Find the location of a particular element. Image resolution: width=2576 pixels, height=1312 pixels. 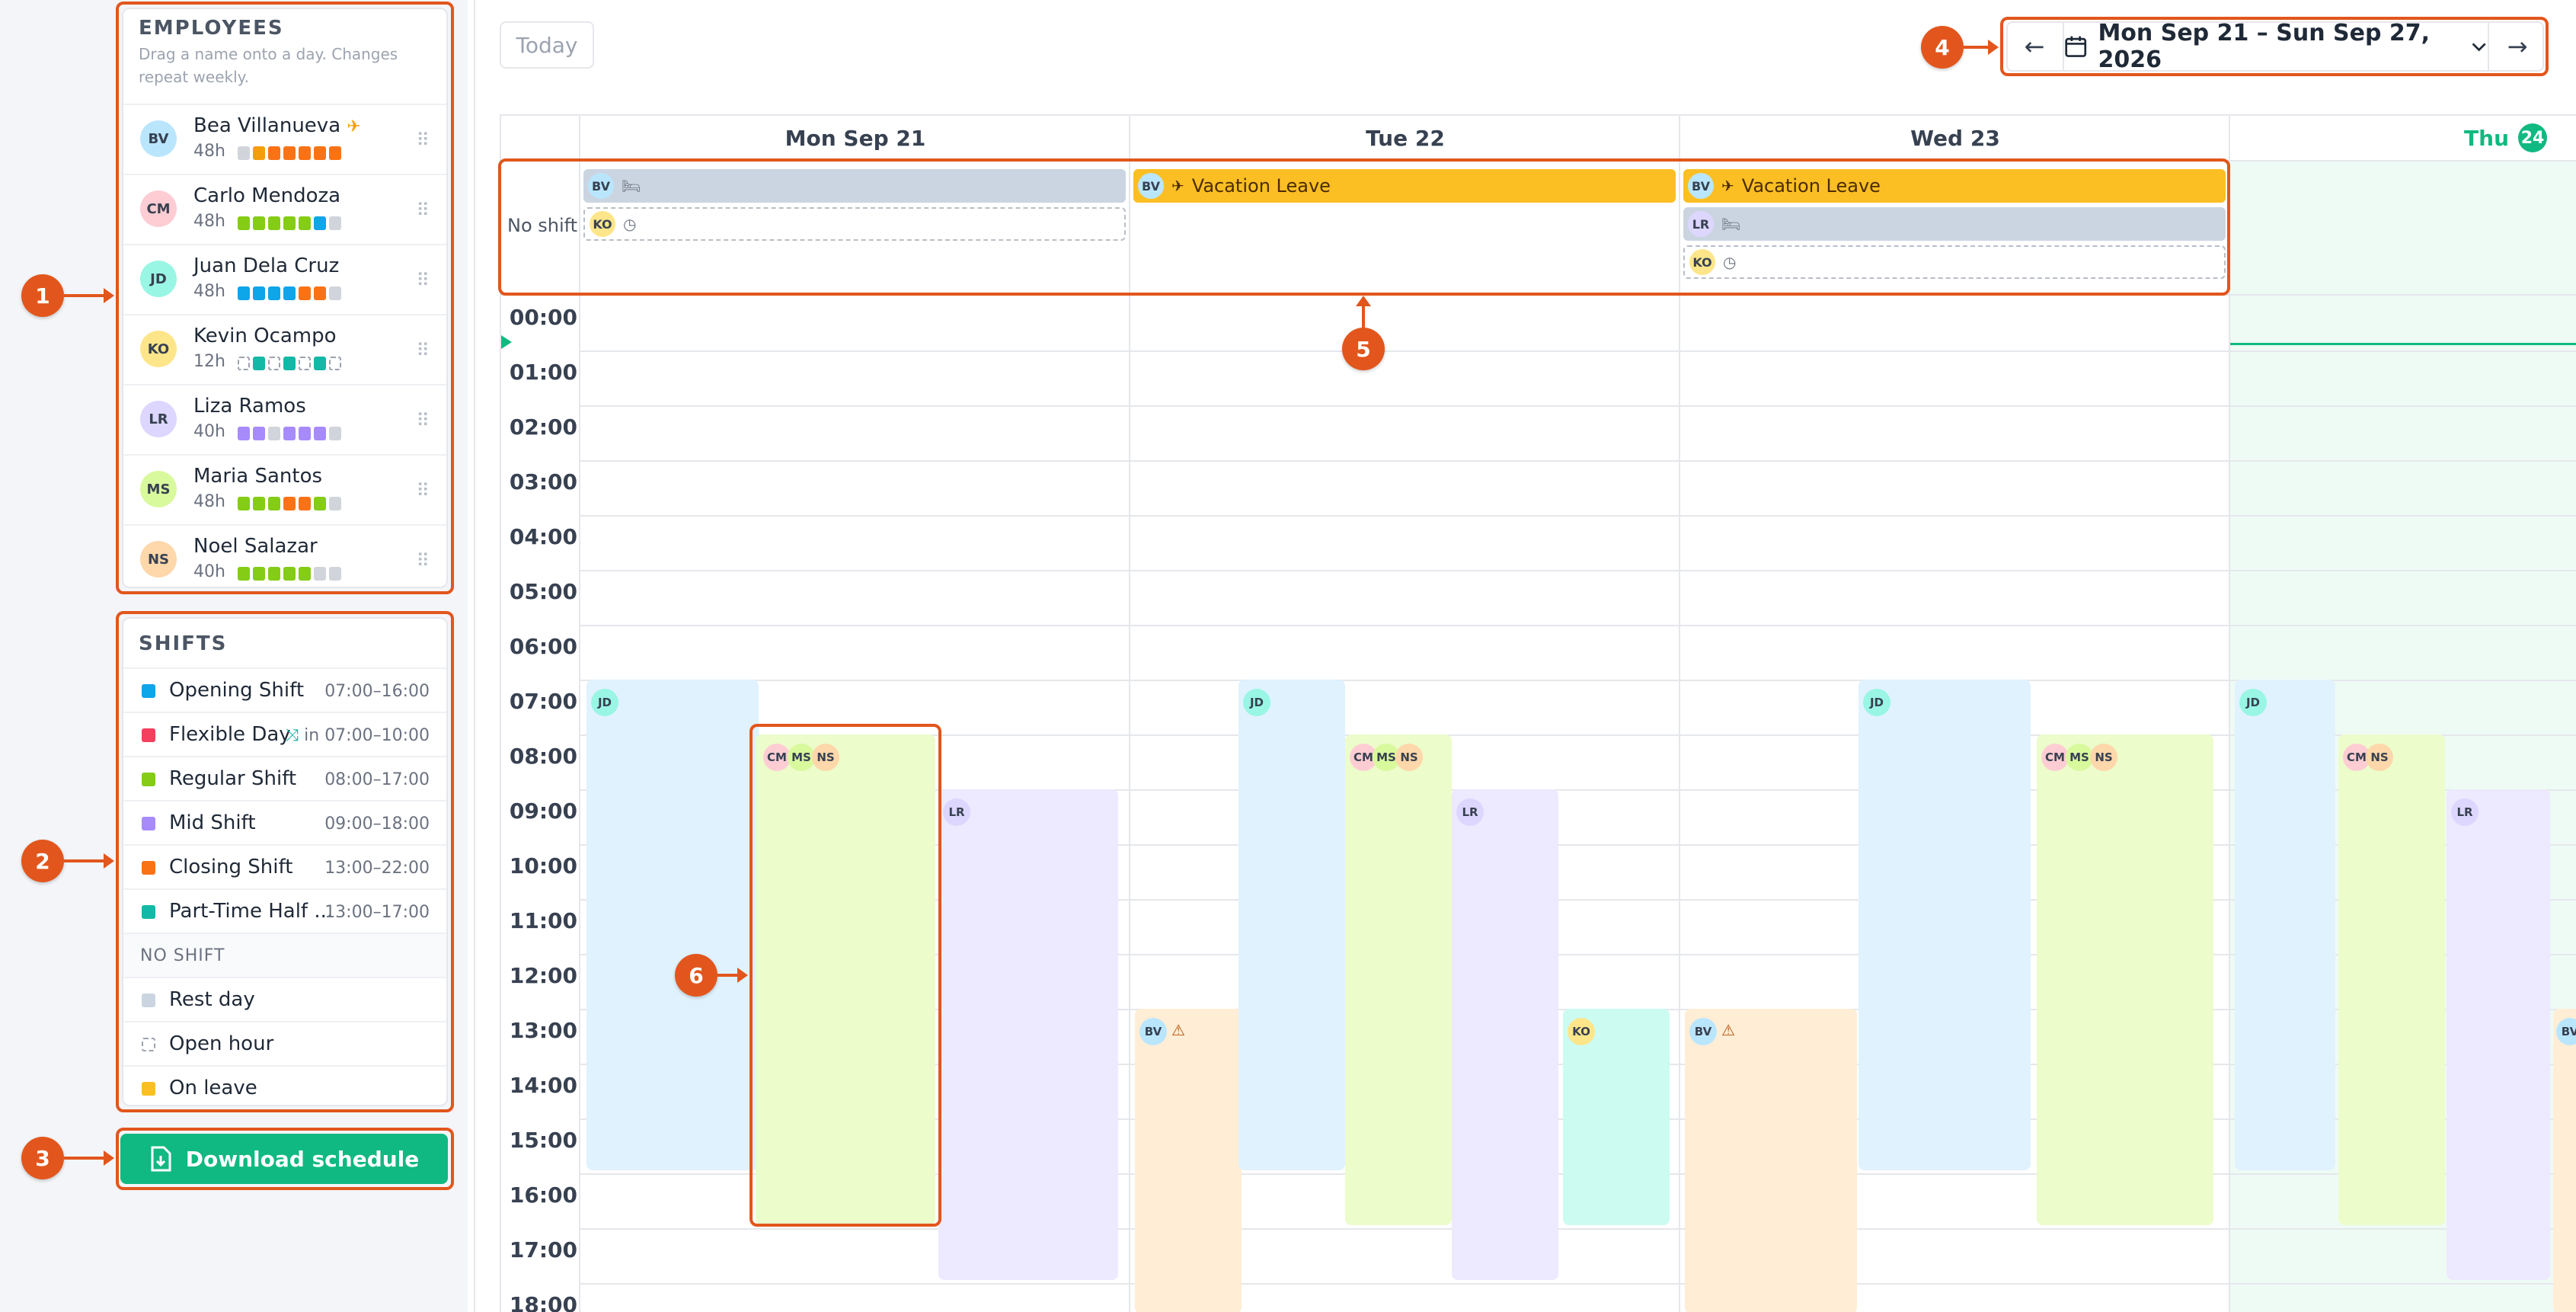

time-label: 15:00 is located at coordinates (543, 1140).